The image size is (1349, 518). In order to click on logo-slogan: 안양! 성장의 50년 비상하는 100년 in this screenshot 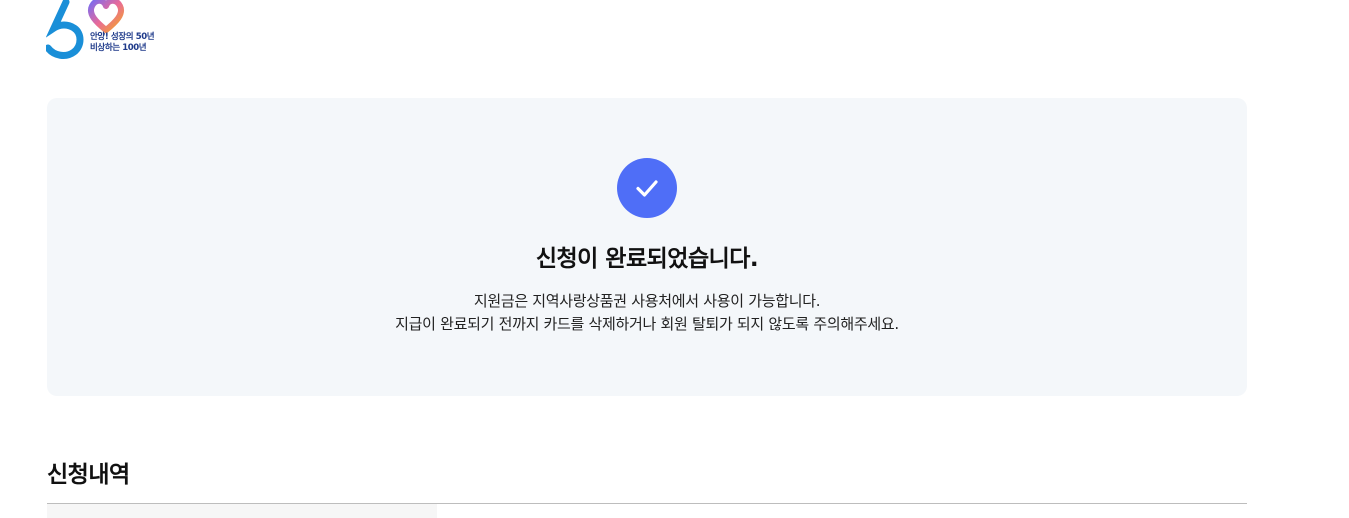, I will do `click(122, 43)`.